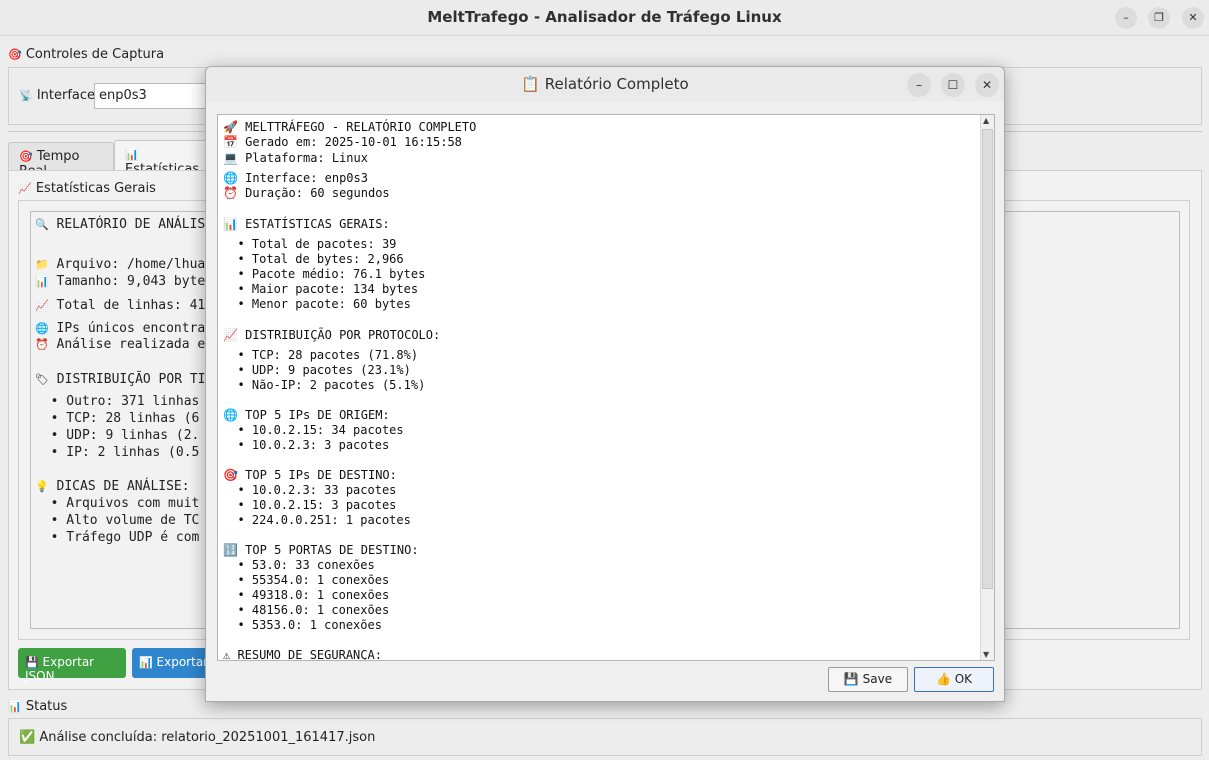 The image size is (1209, 760). What do you see at coordinates (317, 520) in the screenshot?
I see `report-line: • 224.0.0.251: 1 pacotes` at bounding box center [317, 520].